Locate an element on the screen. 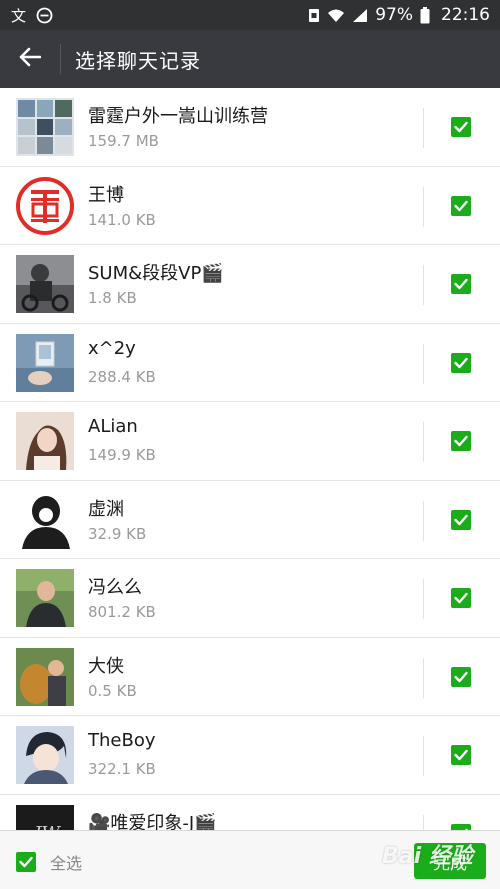  status-left: 文 is located at coordinates (31, 15).